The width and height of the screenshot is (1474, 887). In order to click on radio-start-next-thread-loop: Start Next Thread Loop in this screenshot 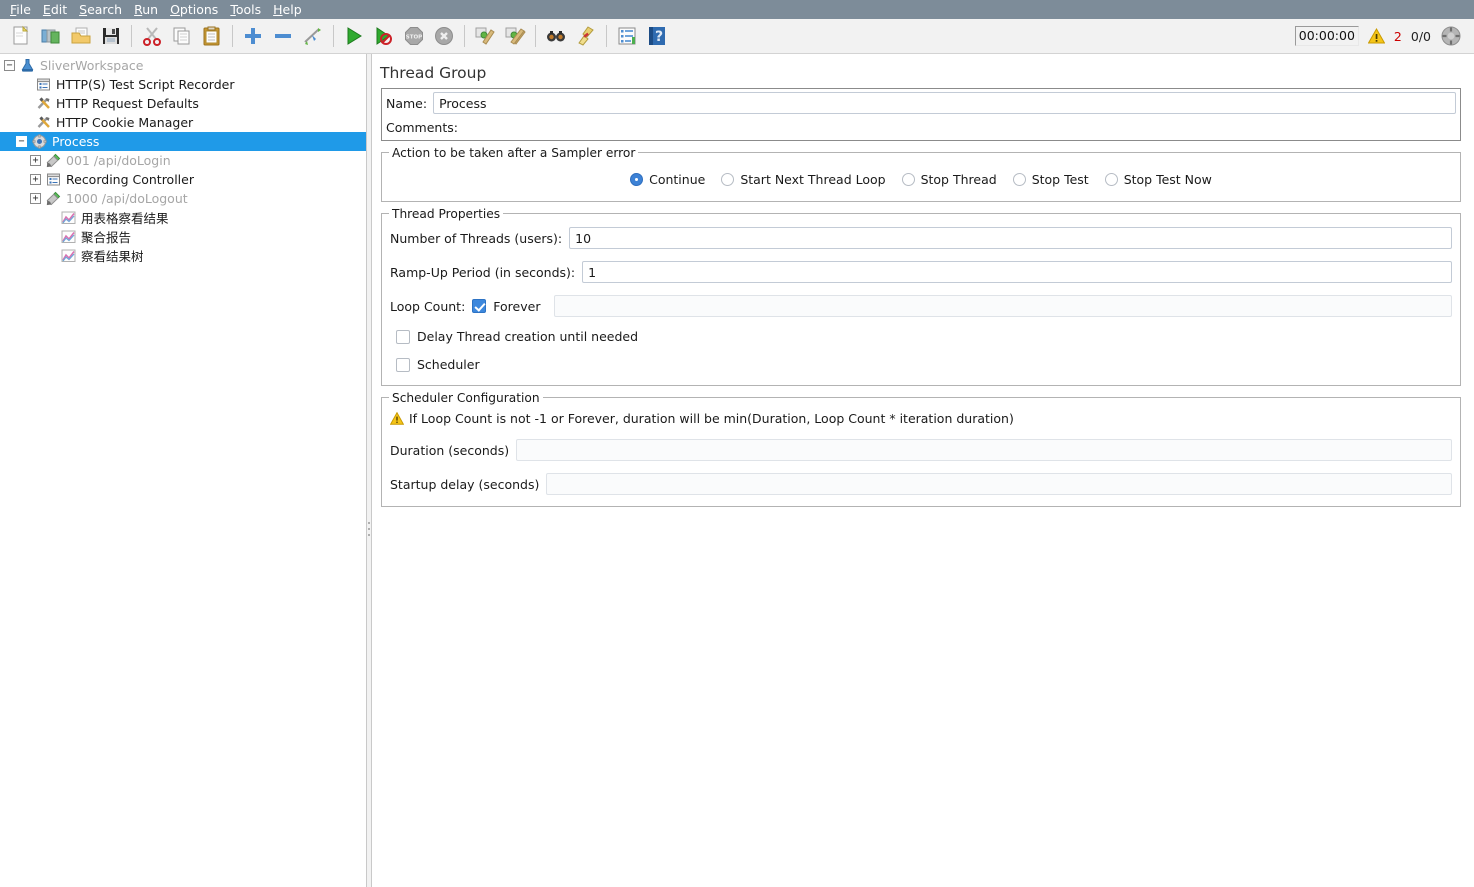, I will do `click(803, 179)`.